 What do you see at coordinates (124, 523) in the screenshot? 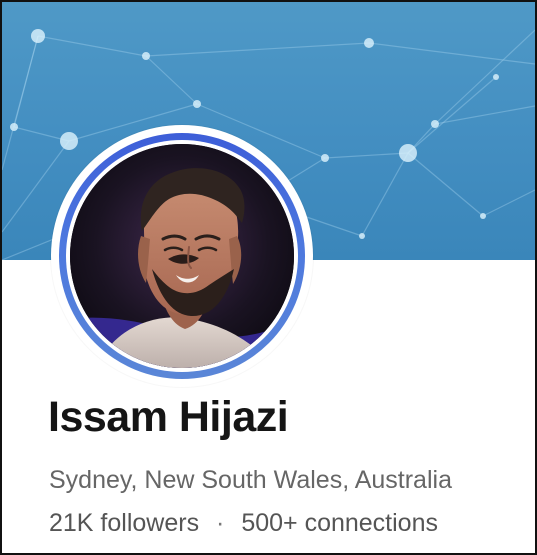
I see `followers-count: 21K followers` at bounding box center [124, 523].